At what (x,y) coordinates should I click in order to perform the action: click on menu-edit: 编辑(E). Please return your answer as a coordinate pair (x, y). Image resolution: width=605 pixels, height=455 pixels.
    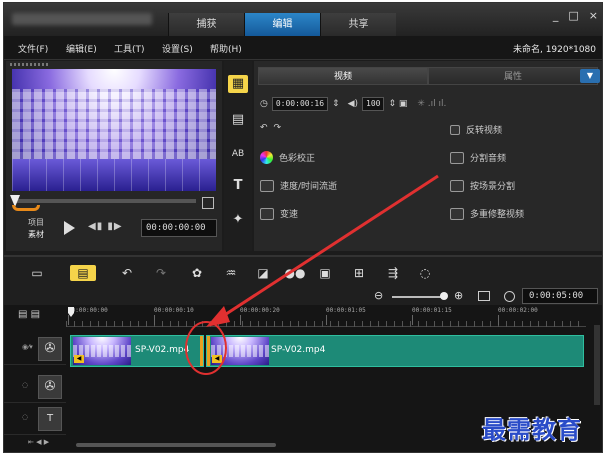
    Looking at the image, I should click on (81, 48).